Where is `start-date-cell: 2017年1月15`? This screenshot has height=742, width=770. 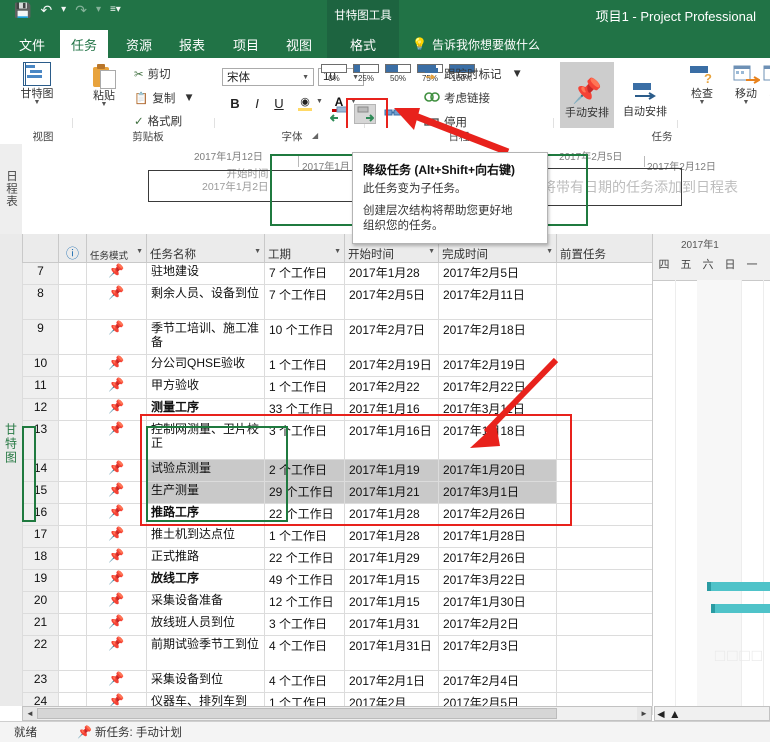
start-date-cell: 2017年1月15 is located at coordinates (392, 581).